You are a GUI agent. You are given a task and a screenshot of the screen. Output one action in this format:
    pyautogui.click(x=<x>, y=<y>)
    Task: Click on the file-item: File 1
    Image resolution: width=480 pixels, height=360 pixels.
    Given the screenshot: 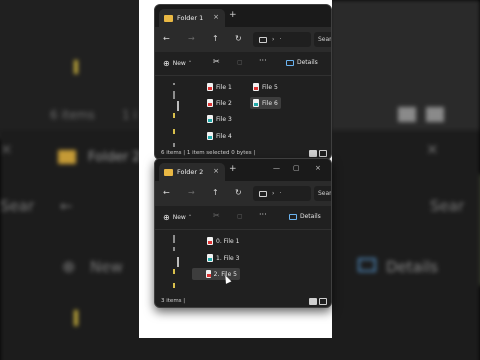 What is the action you would take?
    pyautogui.click(x=219, y=87)
    